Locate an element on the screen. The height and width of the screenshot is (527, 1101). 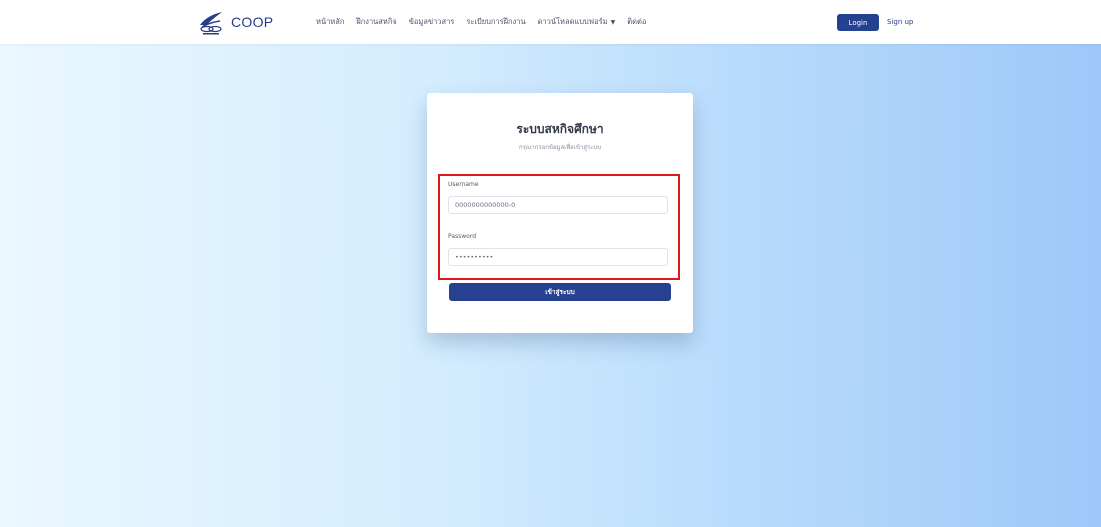
brand-logo-link: COOP is located at coordinates (235, 22).